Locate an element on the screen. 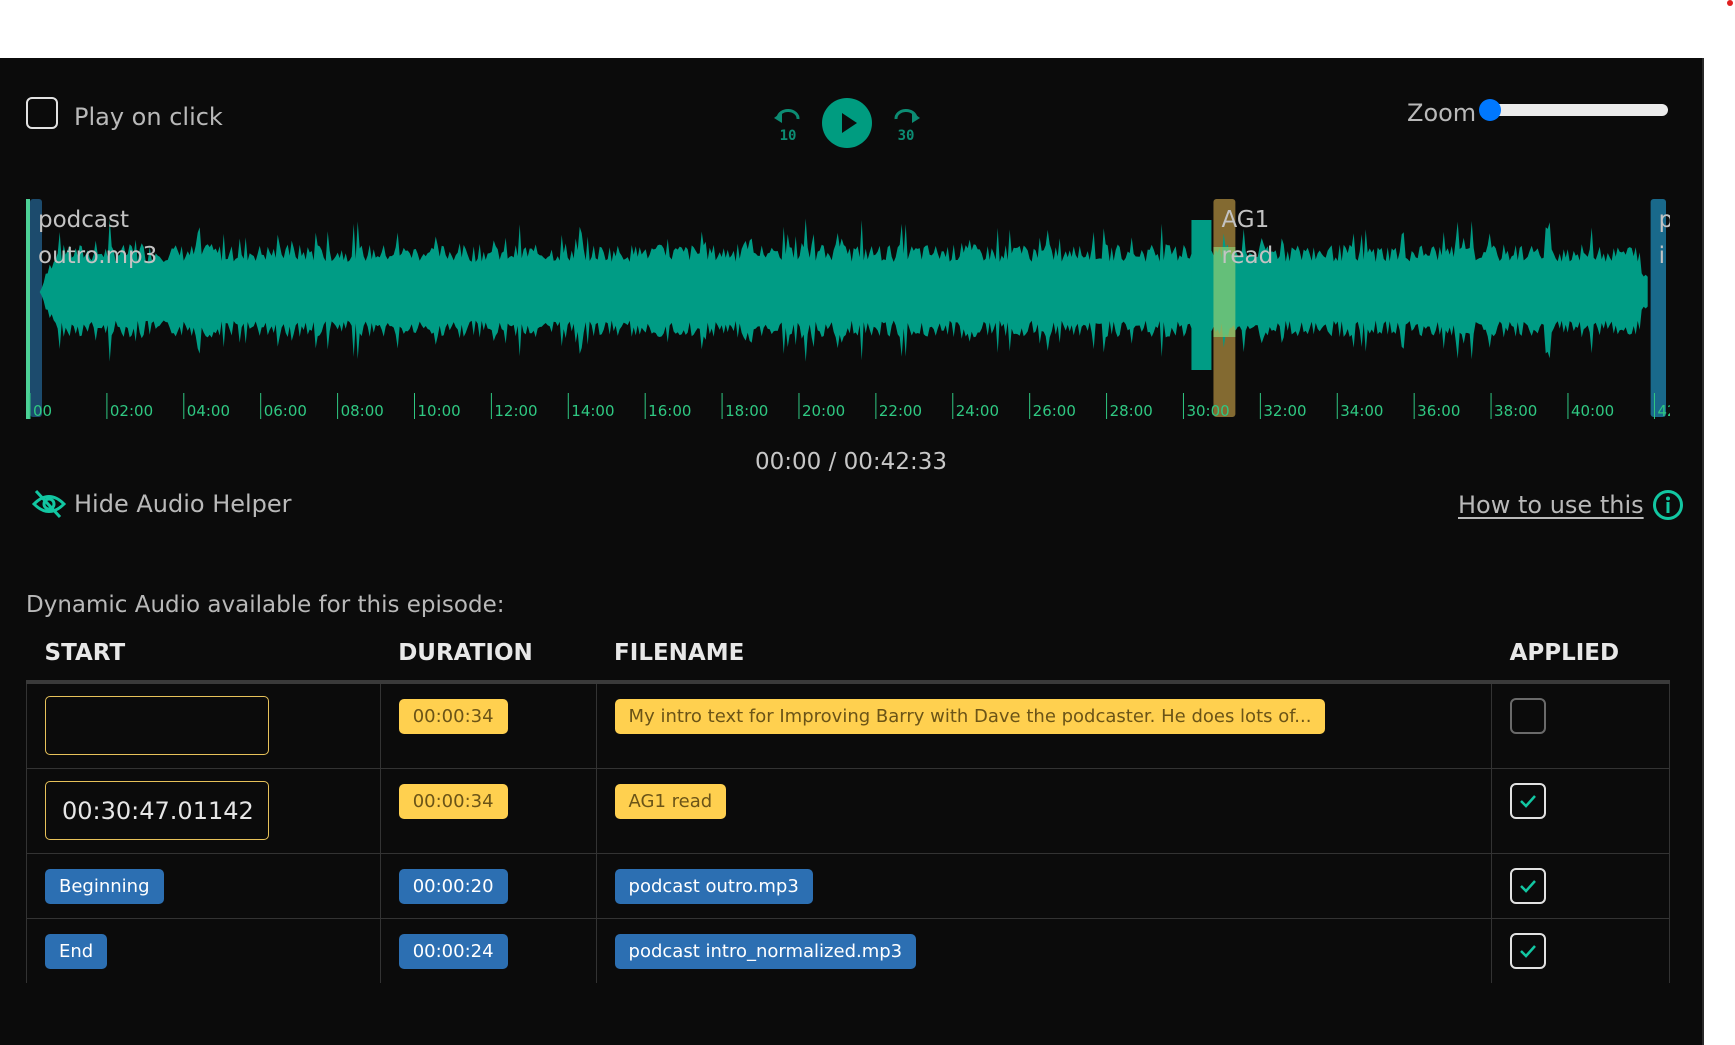  region-label: podcast is located at coordinates (83, 220).